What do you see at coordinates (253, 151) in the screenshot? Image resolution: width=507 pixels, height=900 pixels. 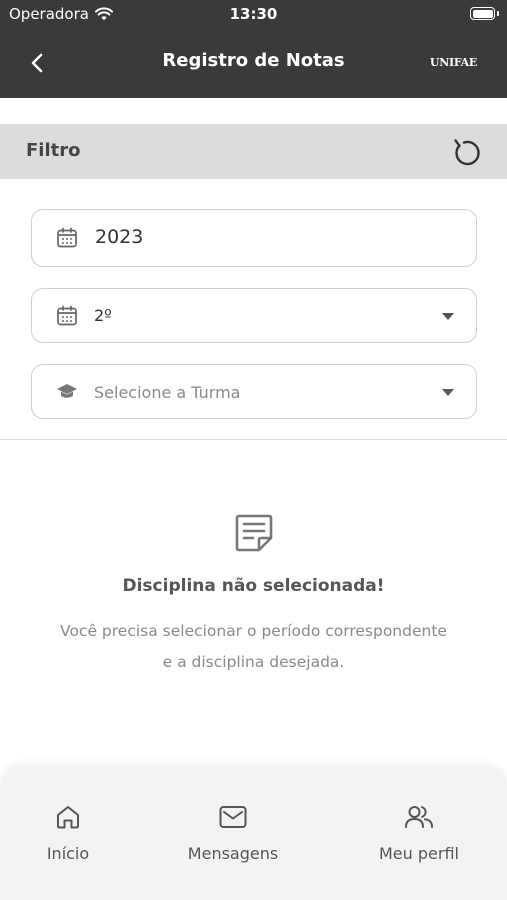 I see `filter-header: Filtro` at bounding box center [253, 151].